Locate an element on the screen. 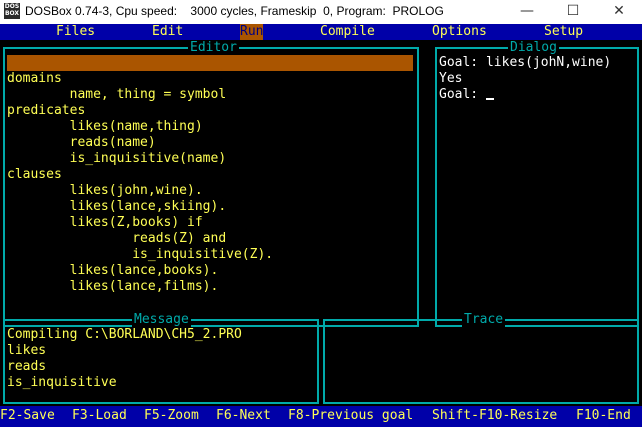 The width and height of the screenshot is (642, 427). maximize-button: ☐ is located at coordinates (573, 12).